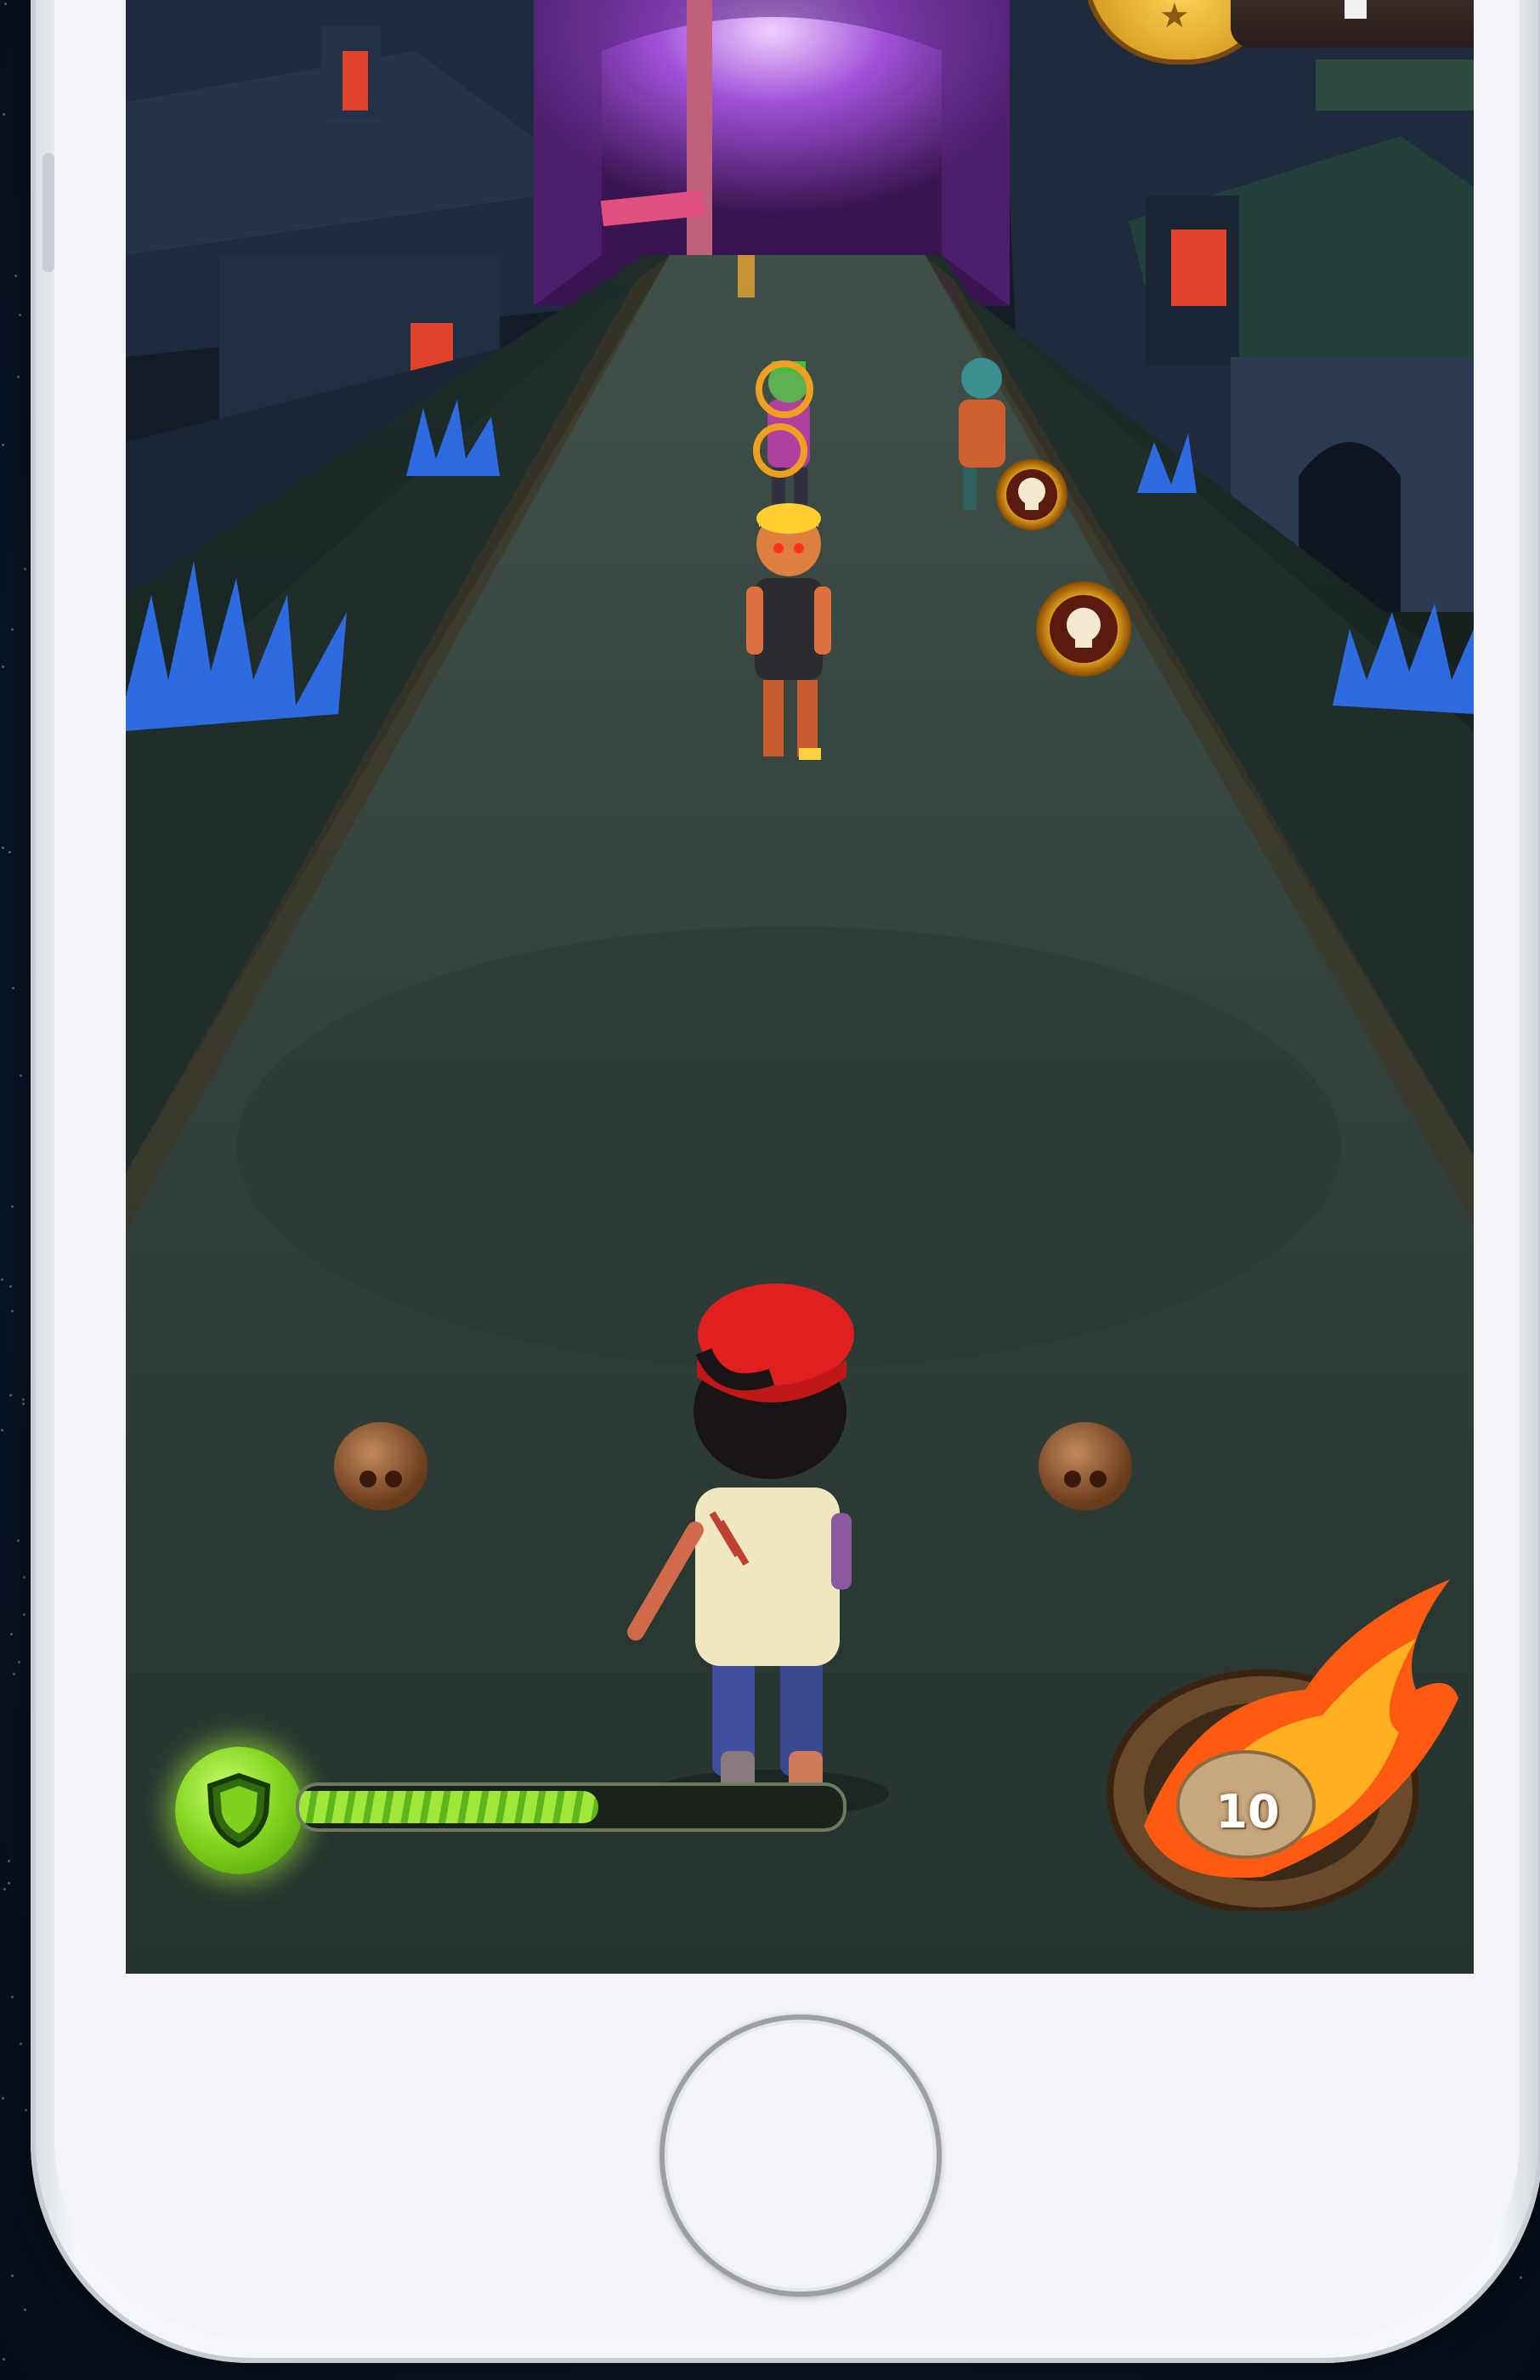  Describe the element at coordinates (48, 212) in the screenshot. I see `side-button` at that location.